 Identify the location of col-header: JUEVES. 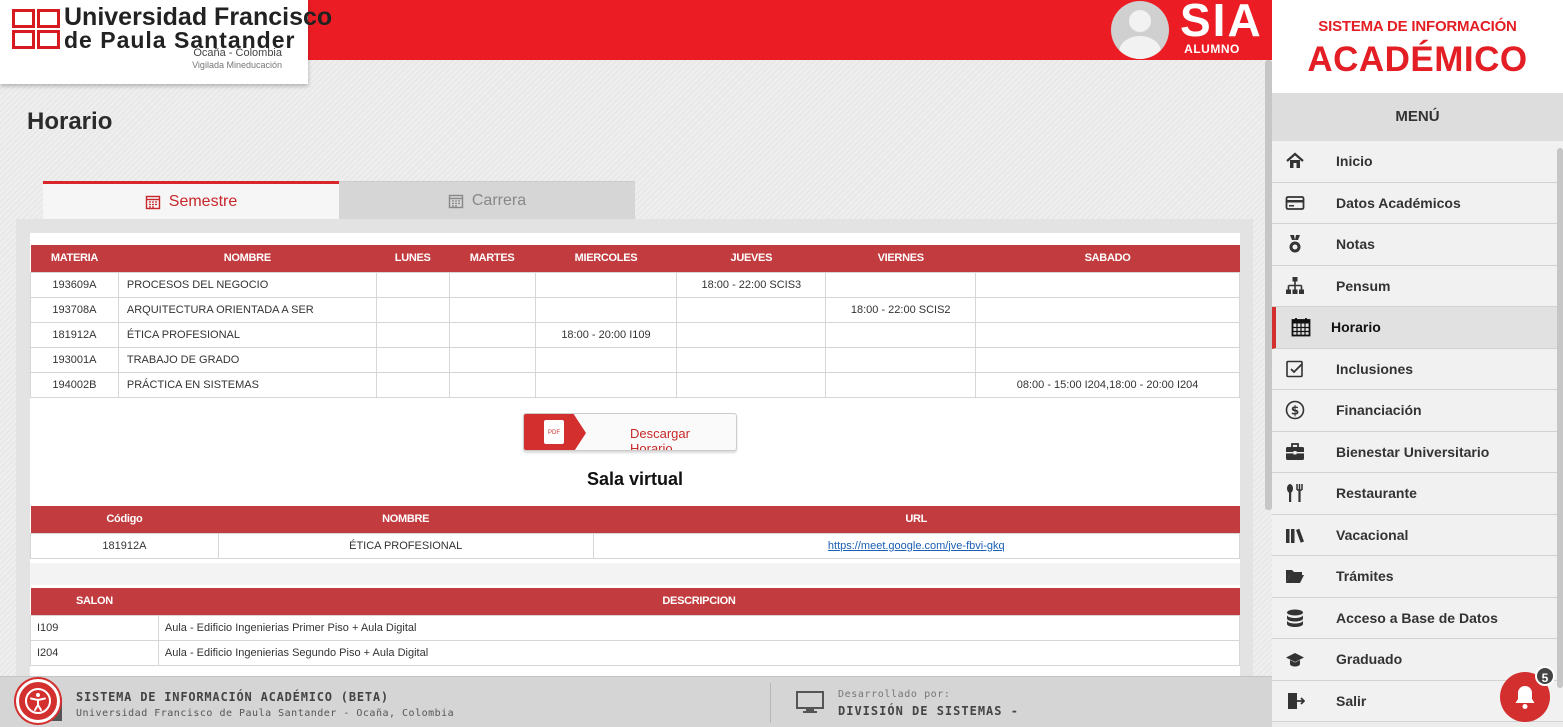
(751, 258).